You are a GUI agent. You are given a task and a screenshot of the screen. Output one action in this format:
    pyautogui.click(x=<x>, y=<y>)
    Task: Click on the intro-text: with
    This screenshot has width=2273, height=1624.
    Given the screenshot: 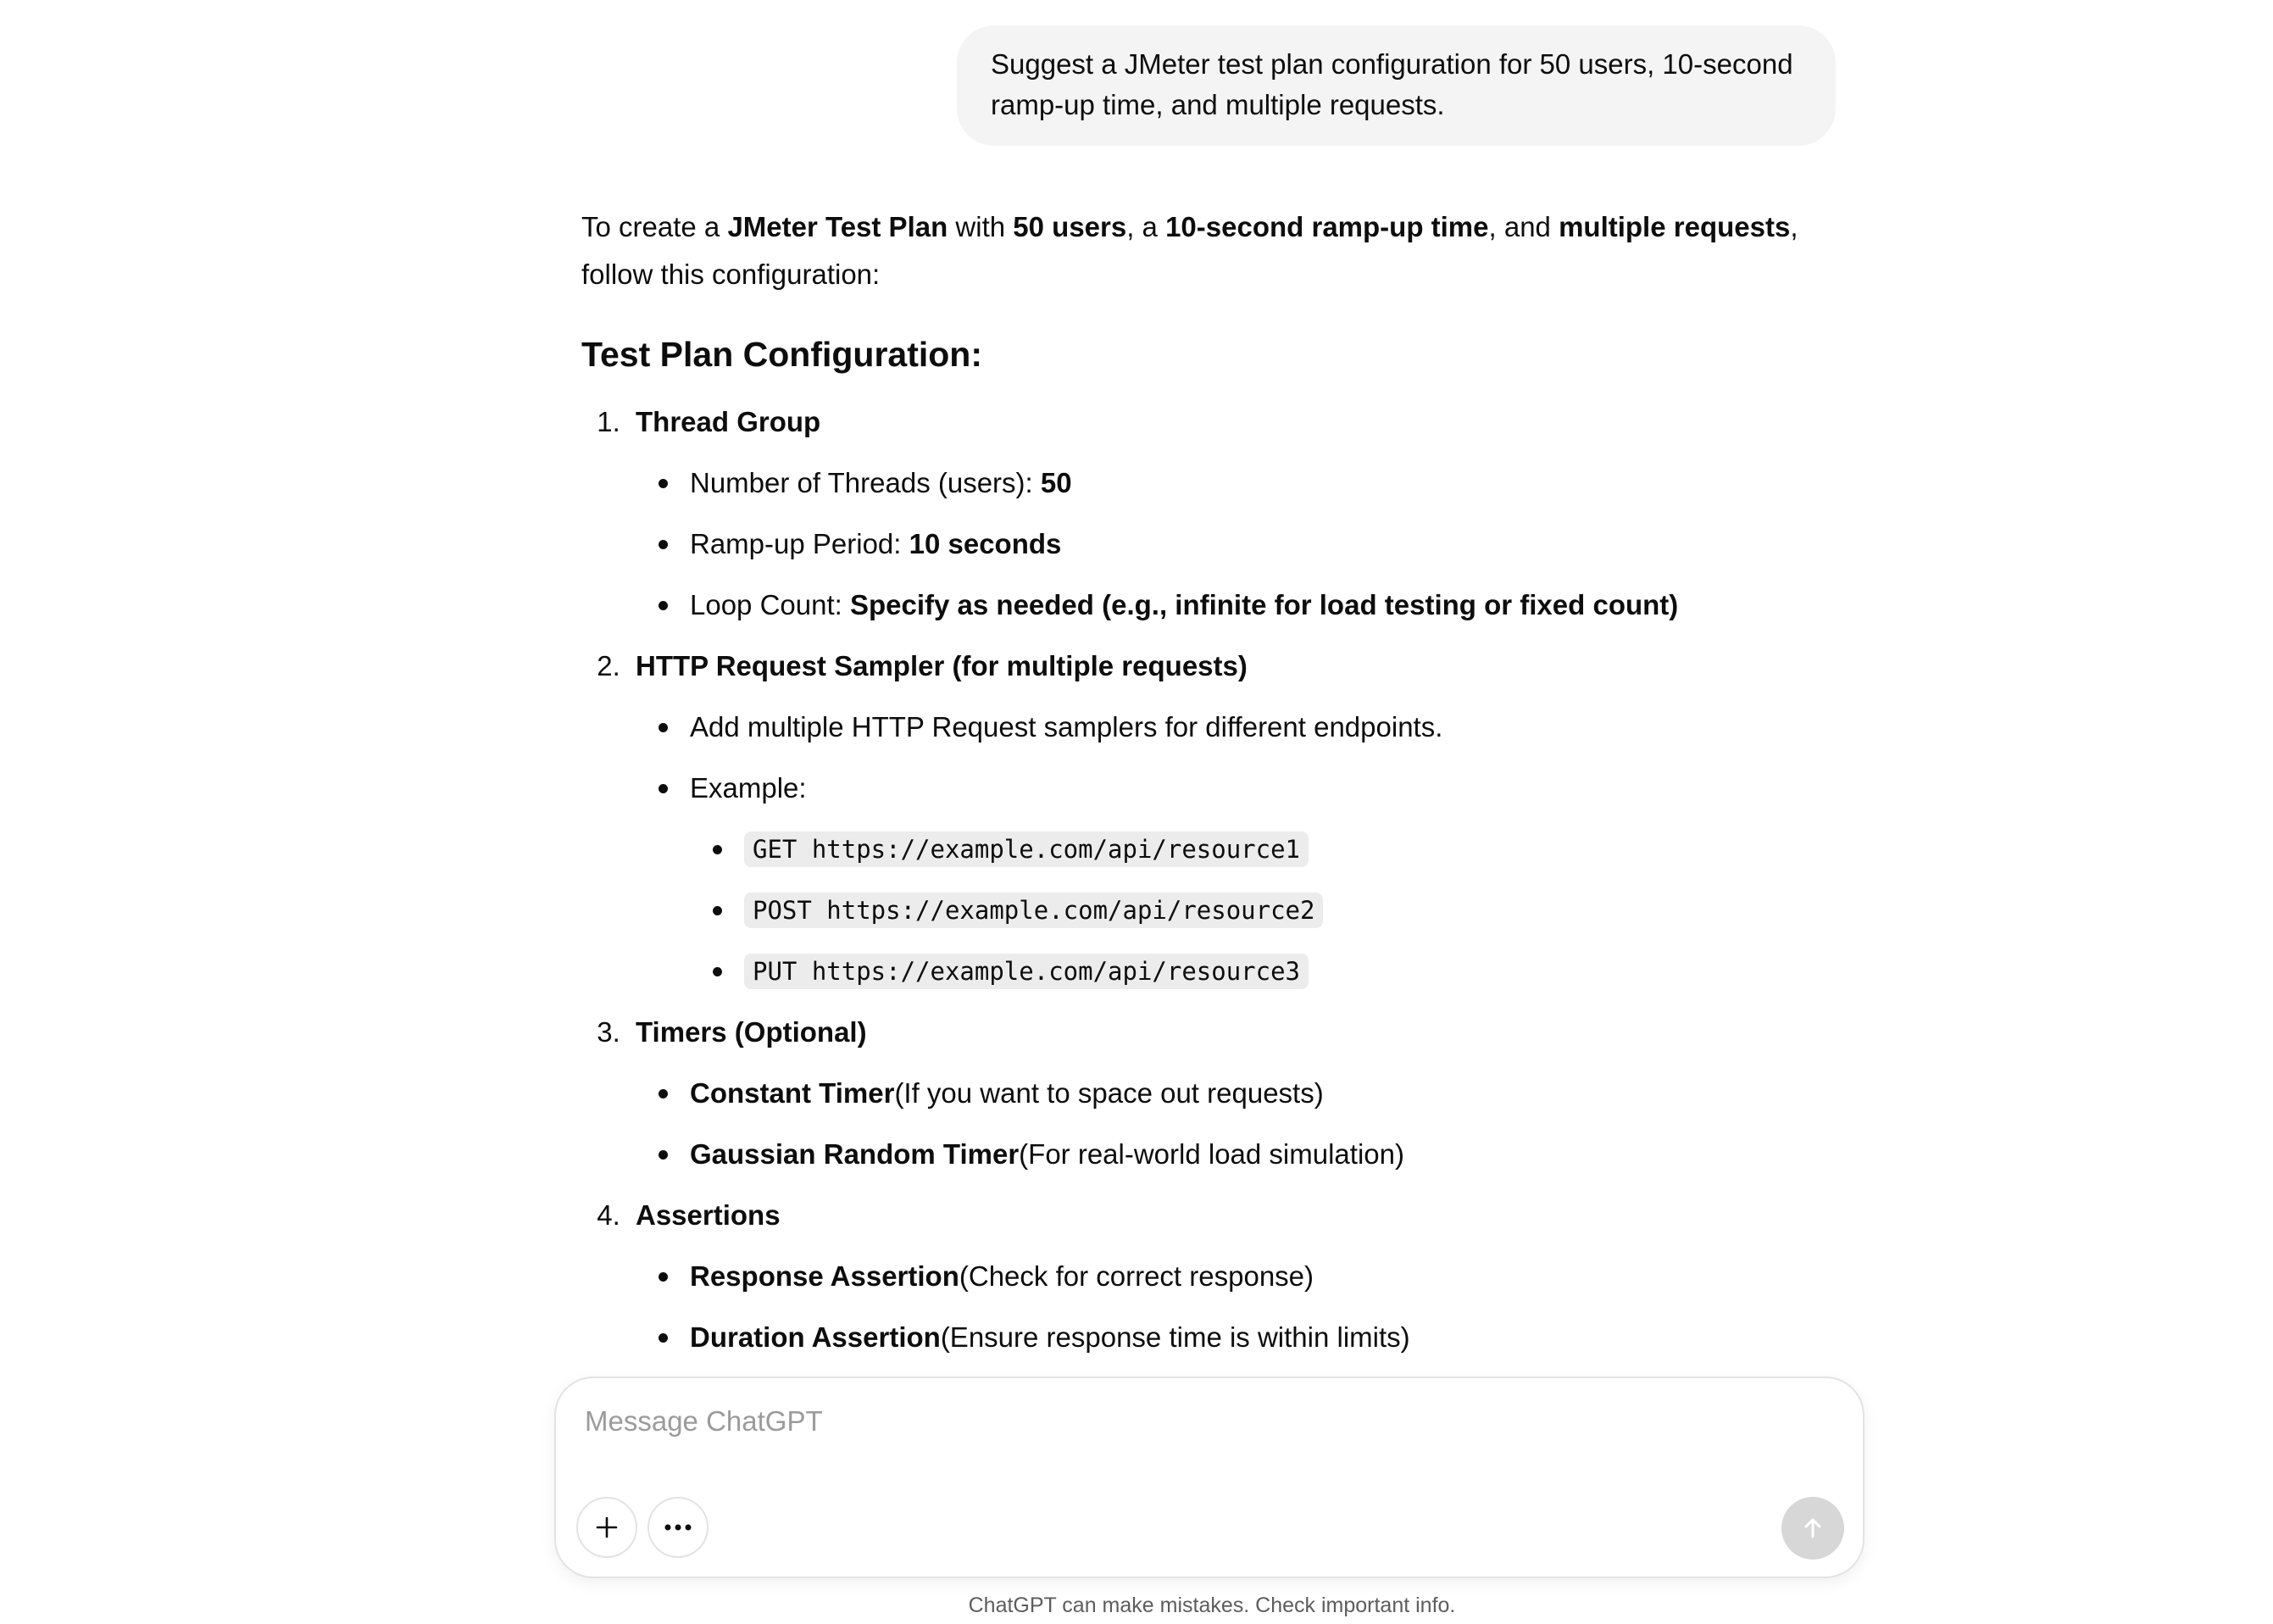 What is the action you would take?
    pyautogui.click(x=981, y=227)
    